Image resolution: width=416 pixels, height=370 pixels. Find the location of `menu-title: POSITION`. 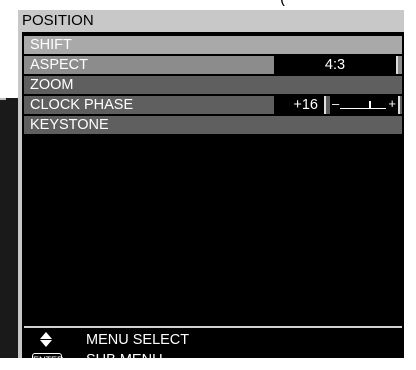

menu-title: POSITION is located at coordinates (211, 21).